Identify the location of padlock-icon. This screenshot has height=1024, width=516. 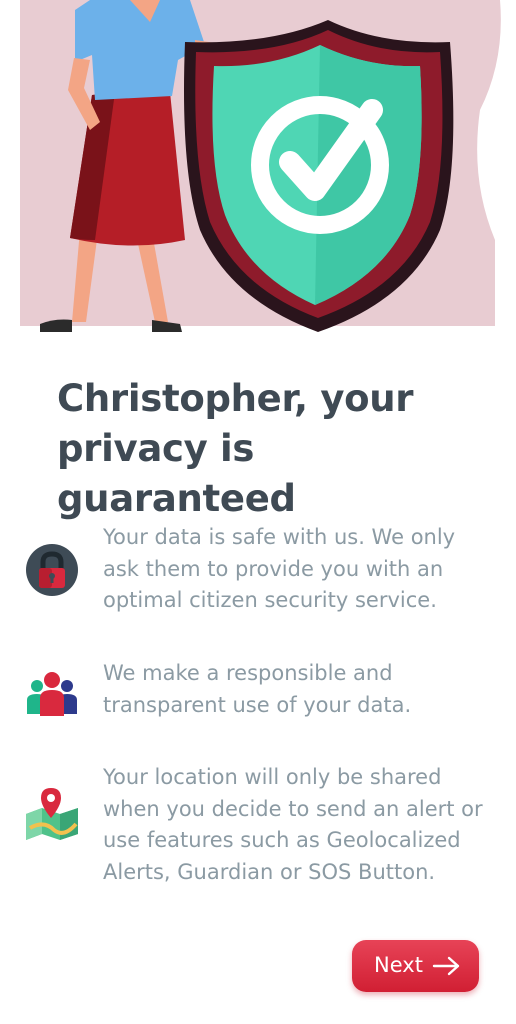
(52, 570).